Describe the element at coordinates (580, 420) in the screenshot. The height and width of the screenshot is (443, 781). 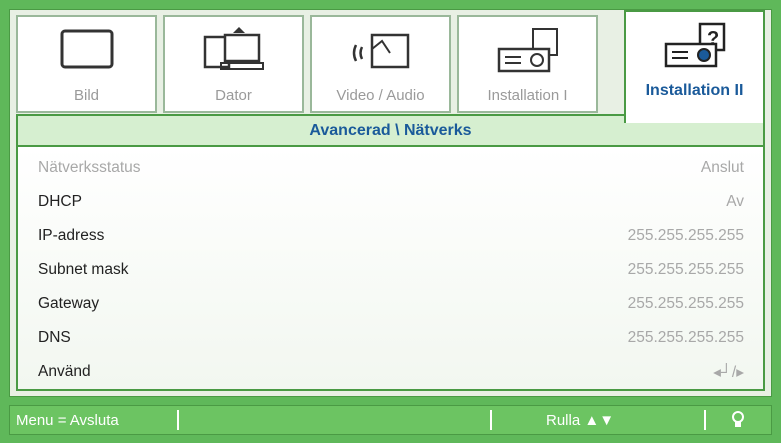
I see `scroll-hint: Rulla ▲▼` at that location.